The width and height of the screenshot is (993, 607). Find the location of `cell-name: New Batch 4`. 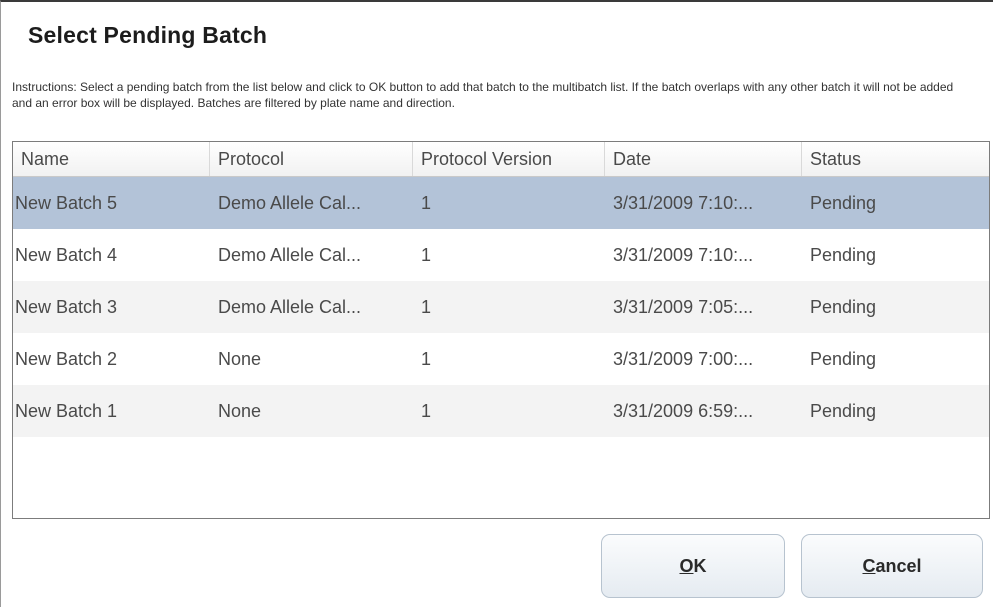

cell-name: New Batch 4 is located at coordinates (66, 255).